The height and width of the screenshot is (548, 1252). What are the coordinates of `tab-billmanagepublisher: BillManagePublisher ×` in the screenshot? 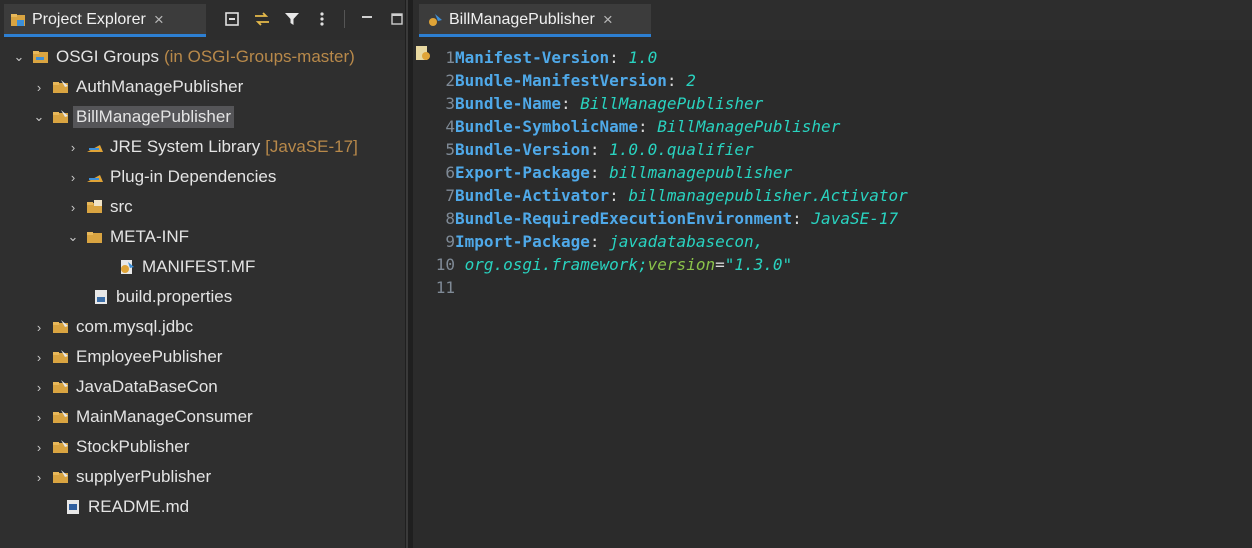 It's located at (535, 20).